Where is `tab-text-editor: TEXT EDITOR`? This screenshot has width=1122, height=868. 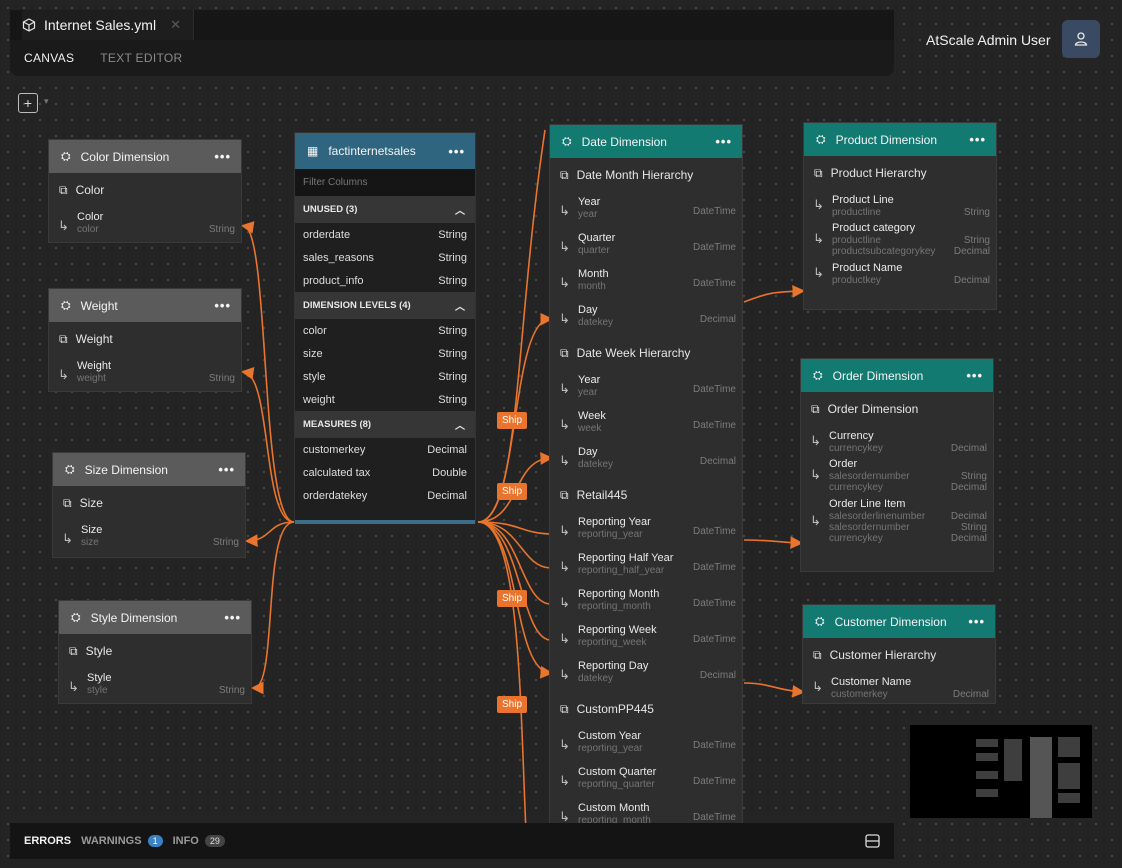 tab-text-editor: TEXT EDITOR is located at coordinates (141, 58).